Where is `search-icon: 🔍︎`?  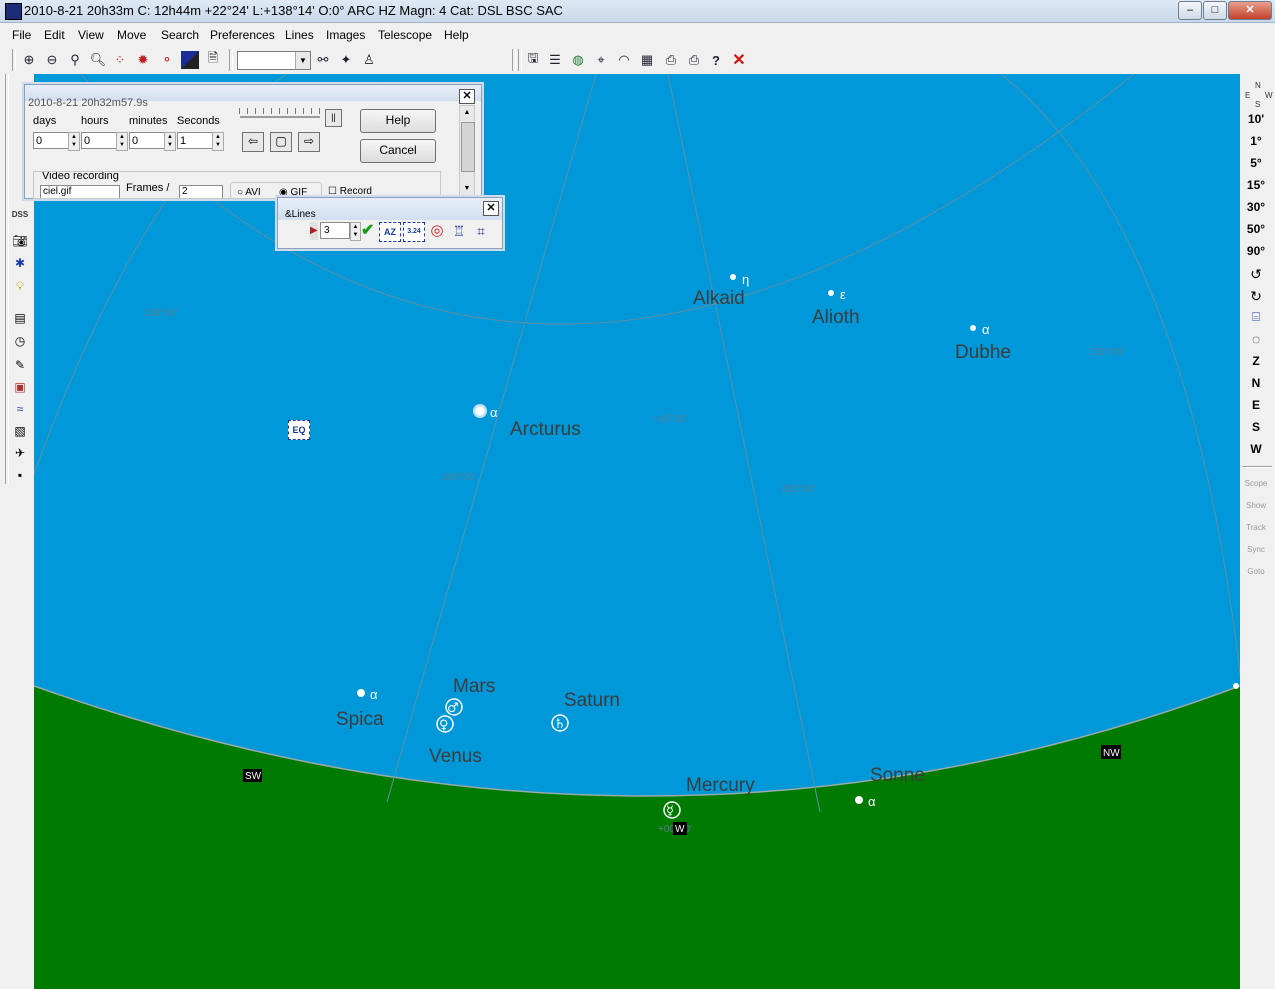 search-icon: 🔍︎ is located at coordinates (98, 60).